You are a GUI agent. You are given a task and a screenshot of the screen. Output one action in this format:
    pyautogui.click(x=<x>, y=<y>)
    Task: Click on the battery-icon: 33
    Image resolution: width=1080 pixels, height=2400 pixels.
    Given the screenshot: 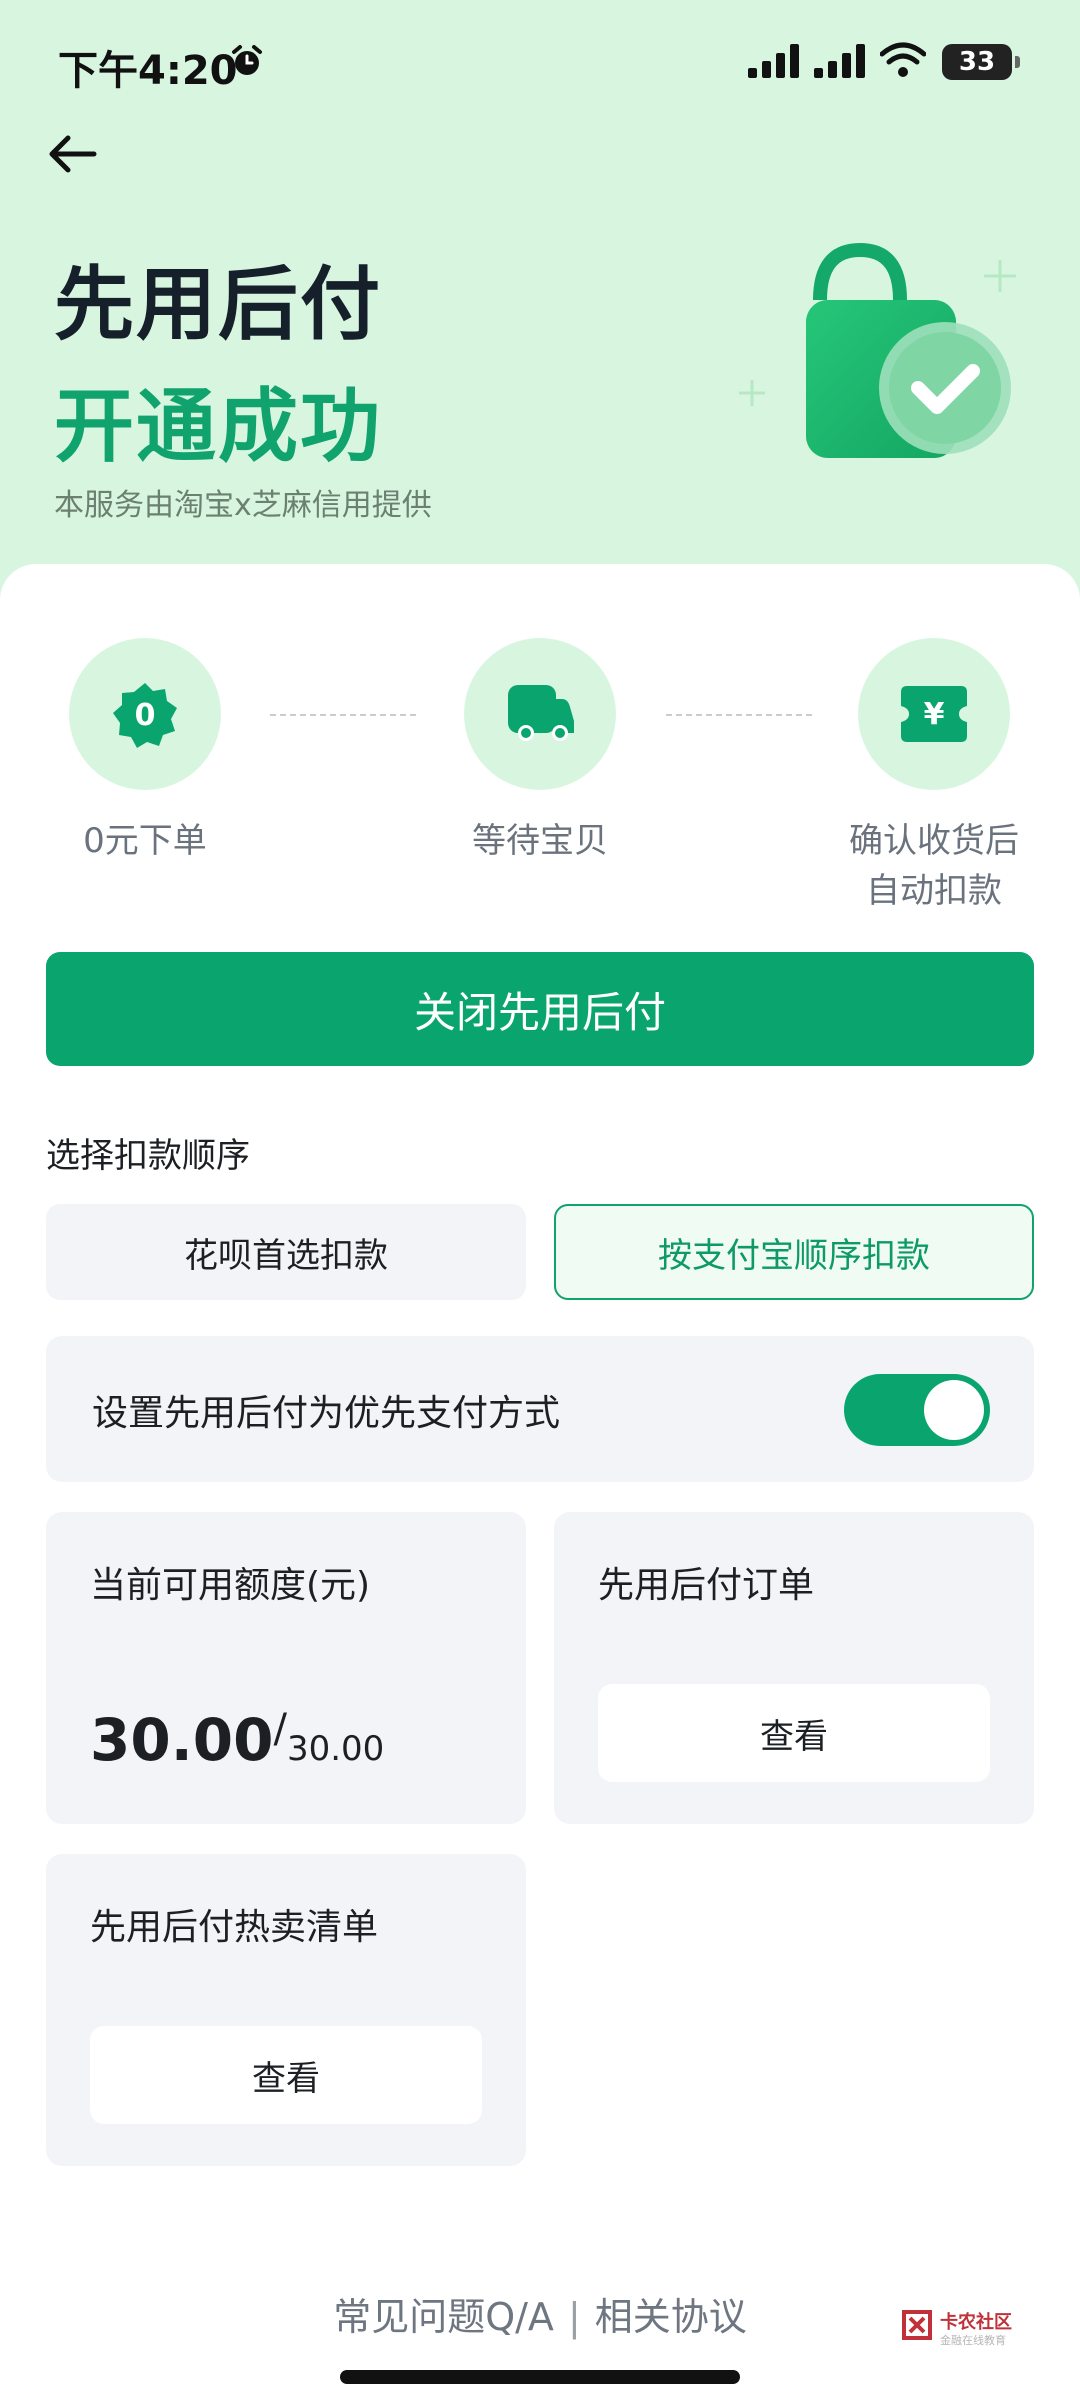 What is the action you would take?
    pyautogui.click(x=981, y=62)
    